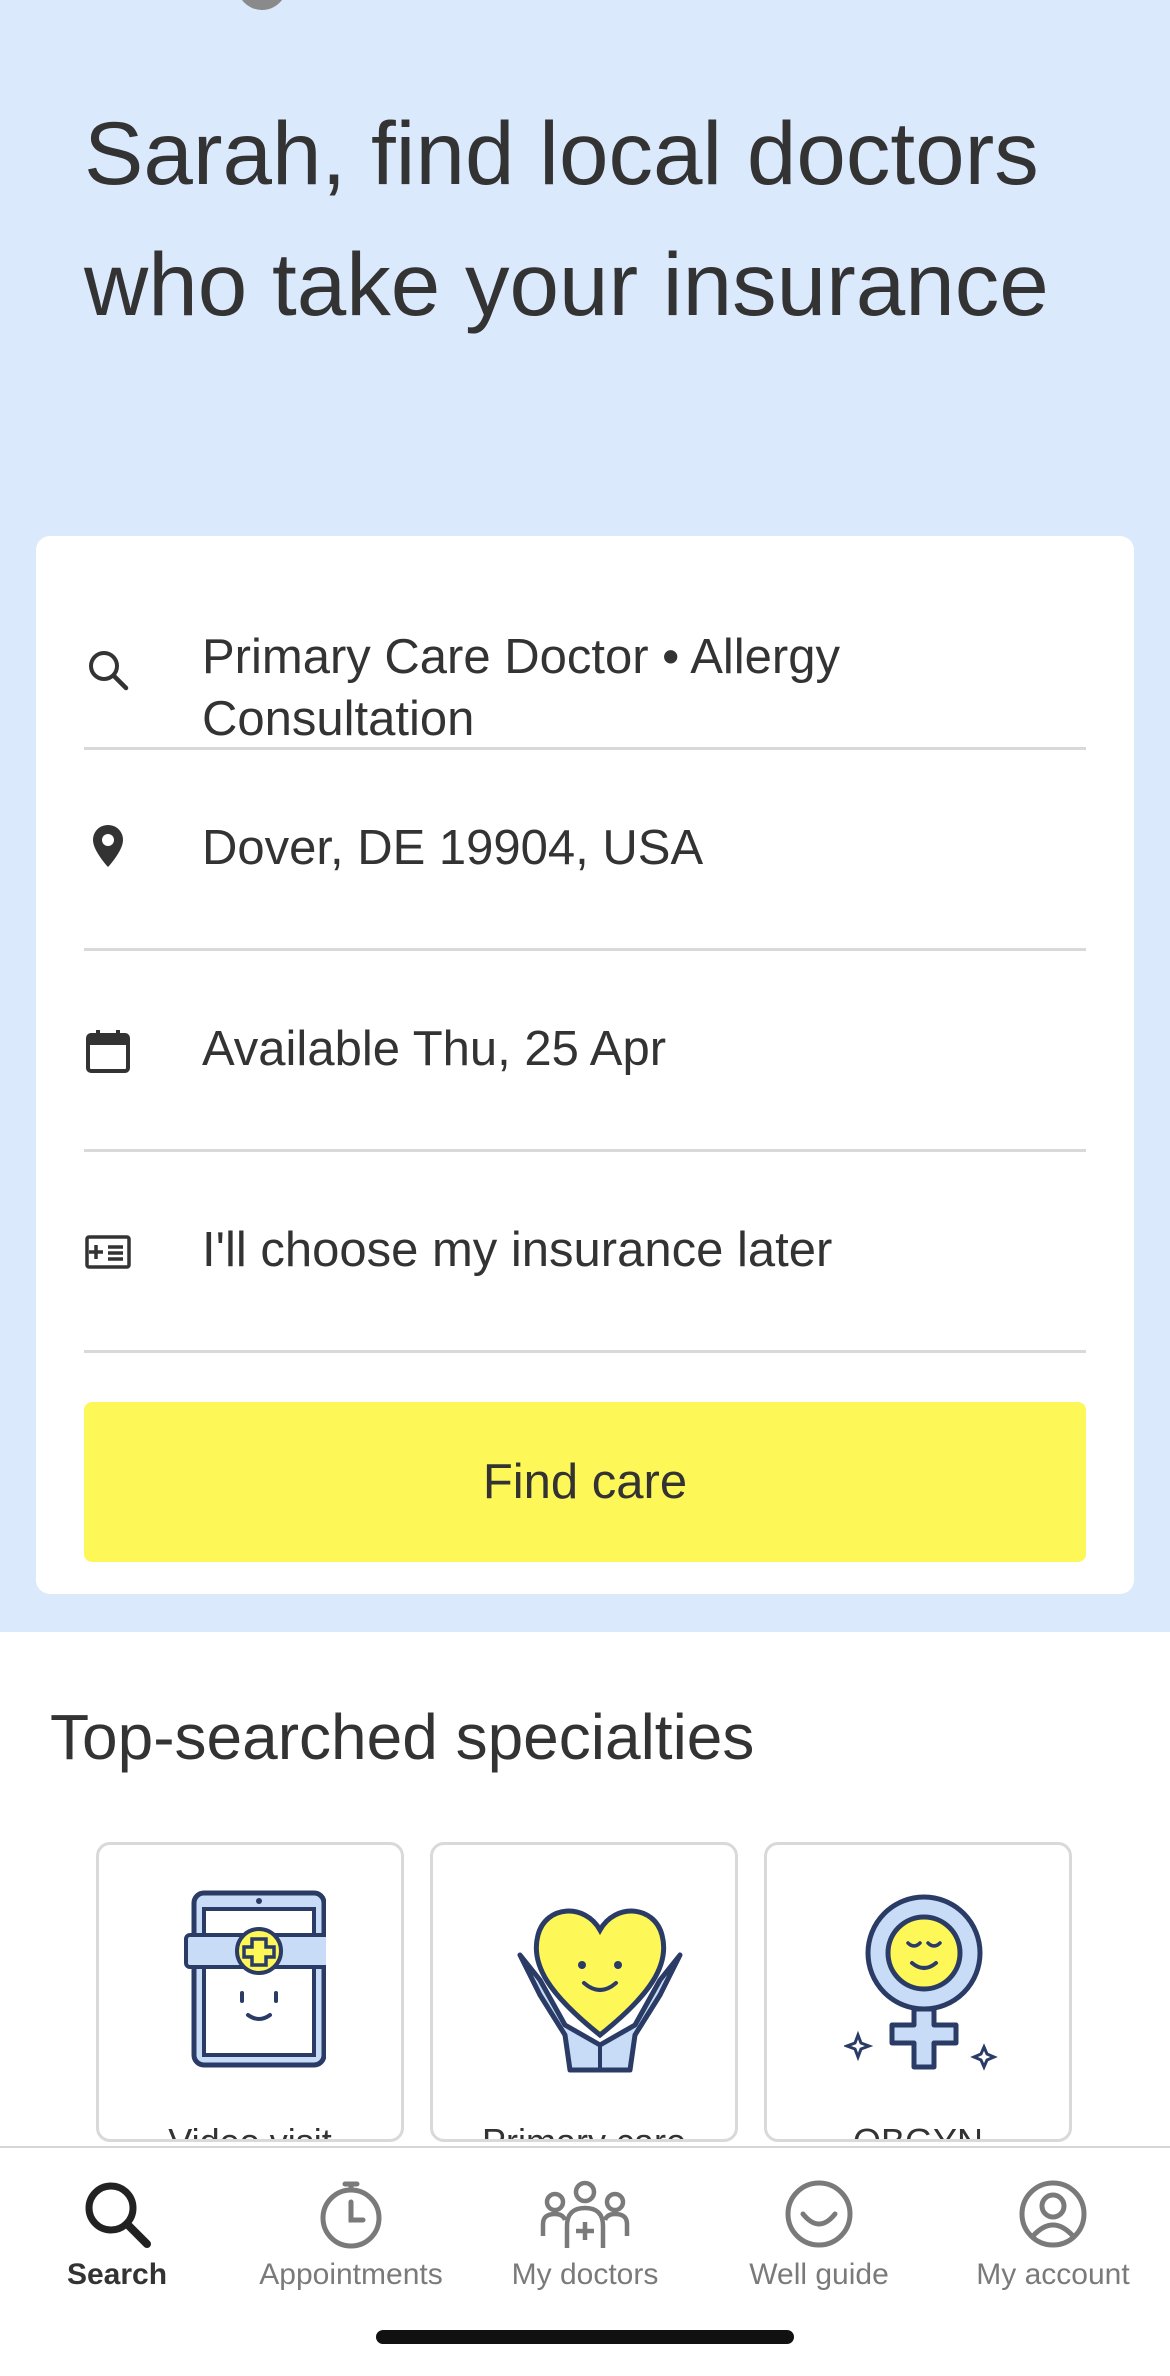  I want to click on tab-label: Search, so click(117, 2274).